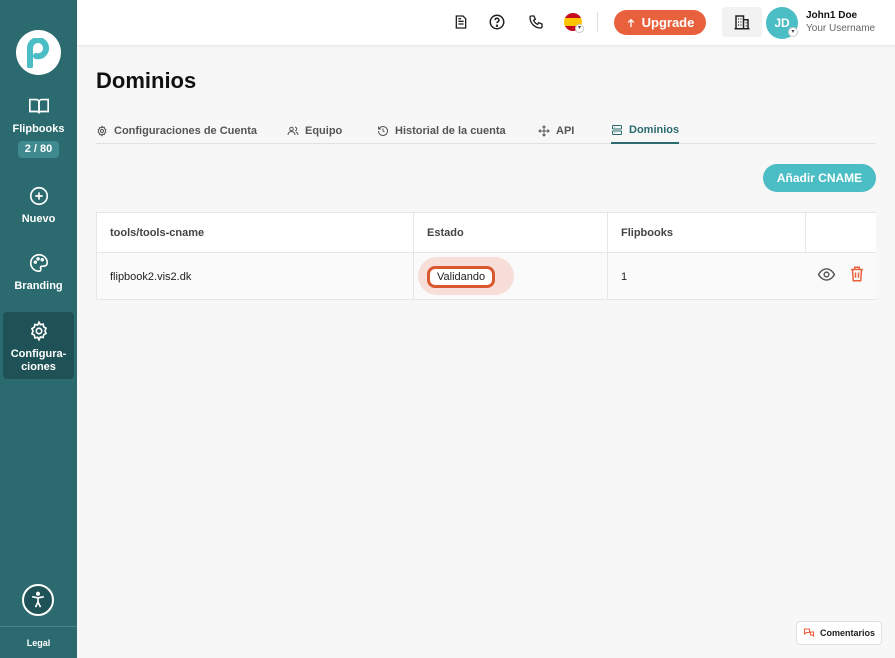 This screenshot has width=895, height=658. I want to click on tab-configuraciones-de-cuenta: Configuraciones de Cuenta, so click(176, 131).